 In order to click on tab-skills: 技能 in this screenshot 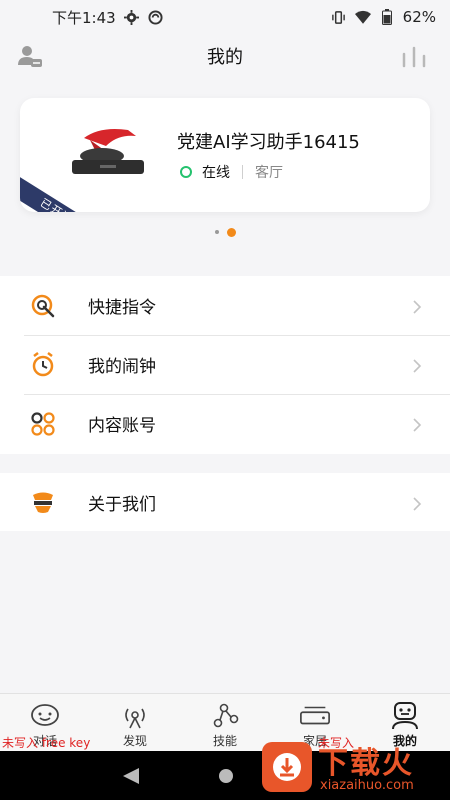, I will do `click(225, 722)`.